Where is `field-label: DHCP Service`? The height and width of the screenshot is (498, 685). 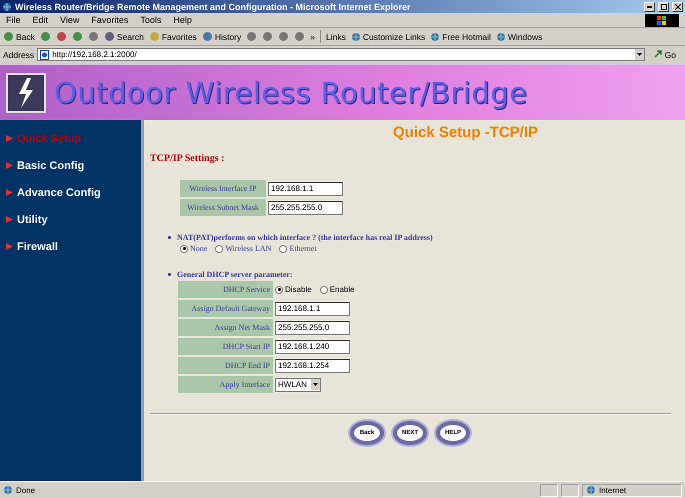
field-label: DHCP Service is located at coordinates (225, 289).